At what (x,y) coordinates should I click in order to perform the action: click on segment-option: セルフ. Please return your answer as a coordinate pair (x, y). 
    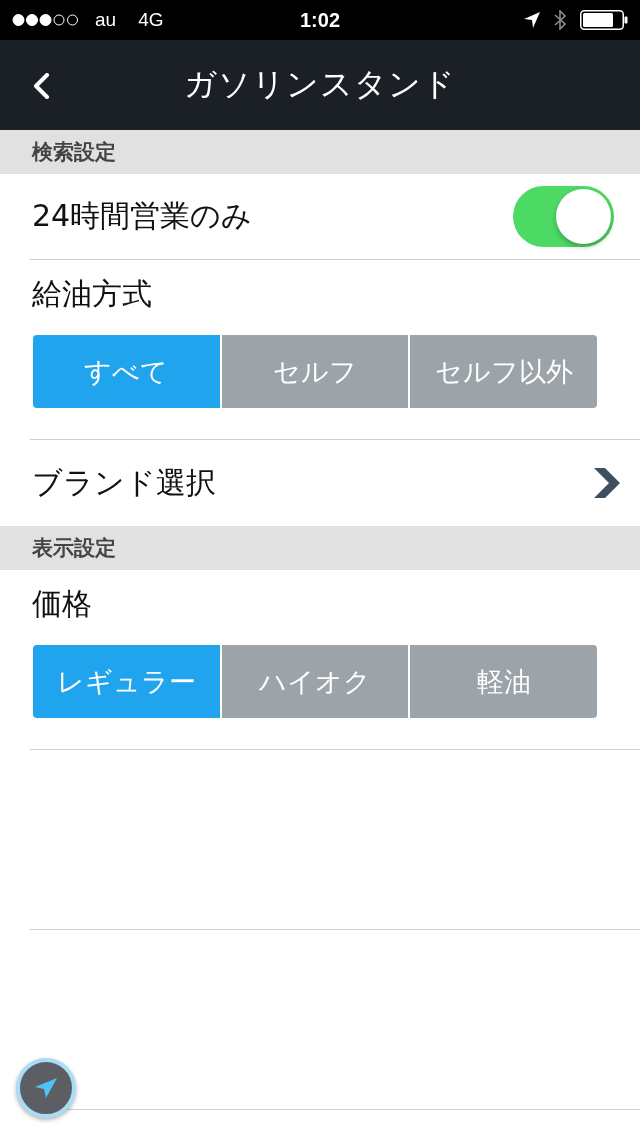
    Looking at the image, I should click on (315, 371).